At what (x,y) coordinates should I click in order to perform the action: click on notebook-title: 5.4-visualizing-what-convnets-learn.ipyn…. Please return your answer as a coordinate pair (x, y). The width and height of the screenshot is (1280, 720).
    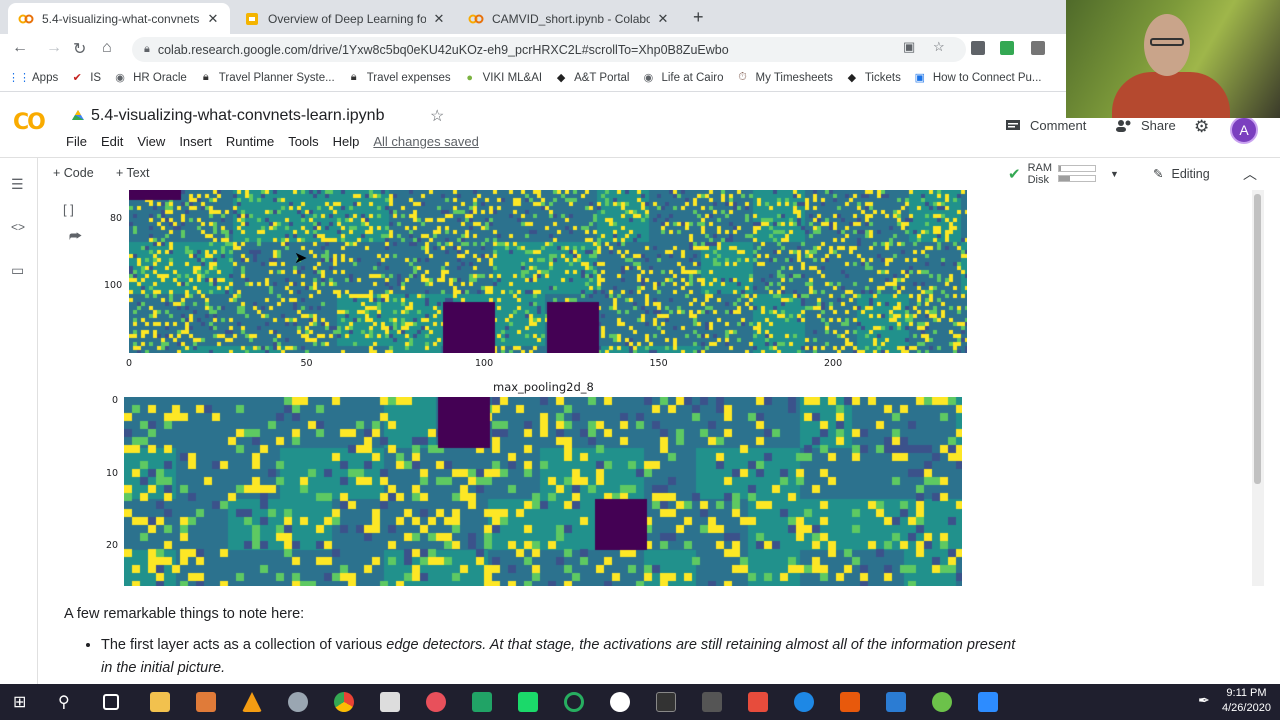
    Looking at the image, I should click on (237, 116).